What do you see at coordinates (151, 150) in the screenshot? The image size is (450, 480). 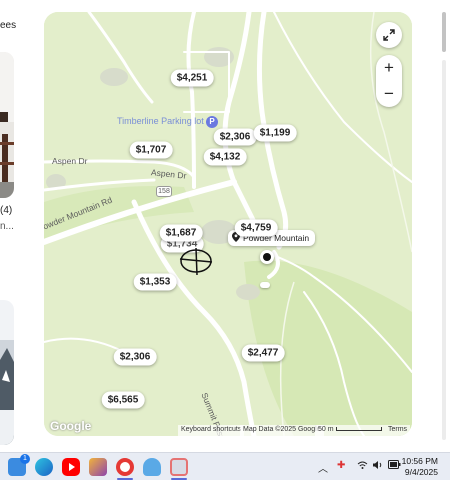 I see `price-pin: $1,707` at bounding box center [151, 150].